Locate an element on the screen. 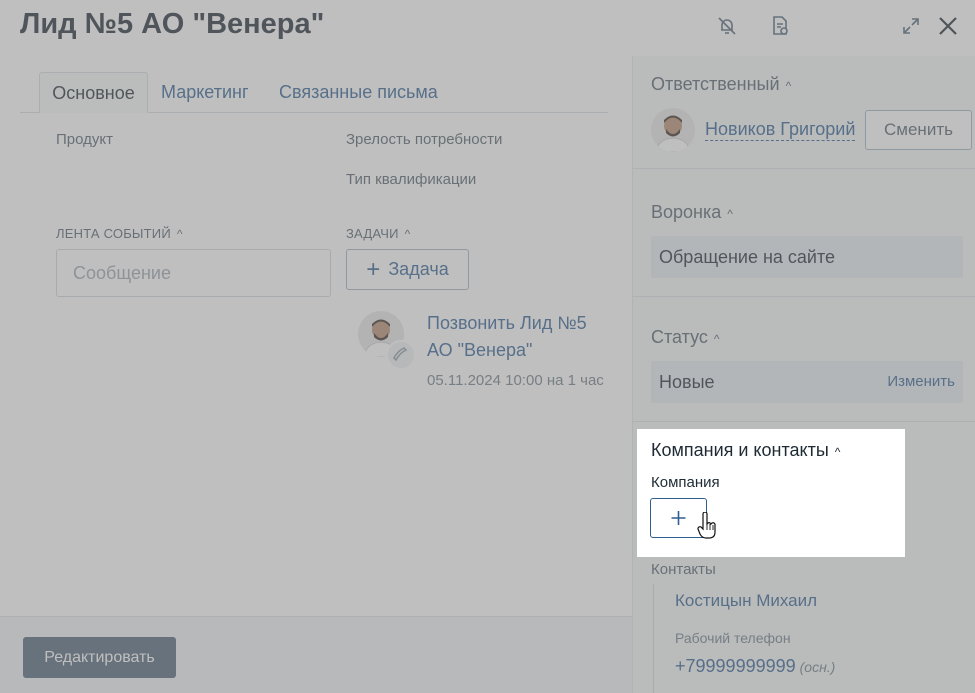  company-contacts-highlight: Компания и контакты ^ Компания is located at coordinates (771, 493).